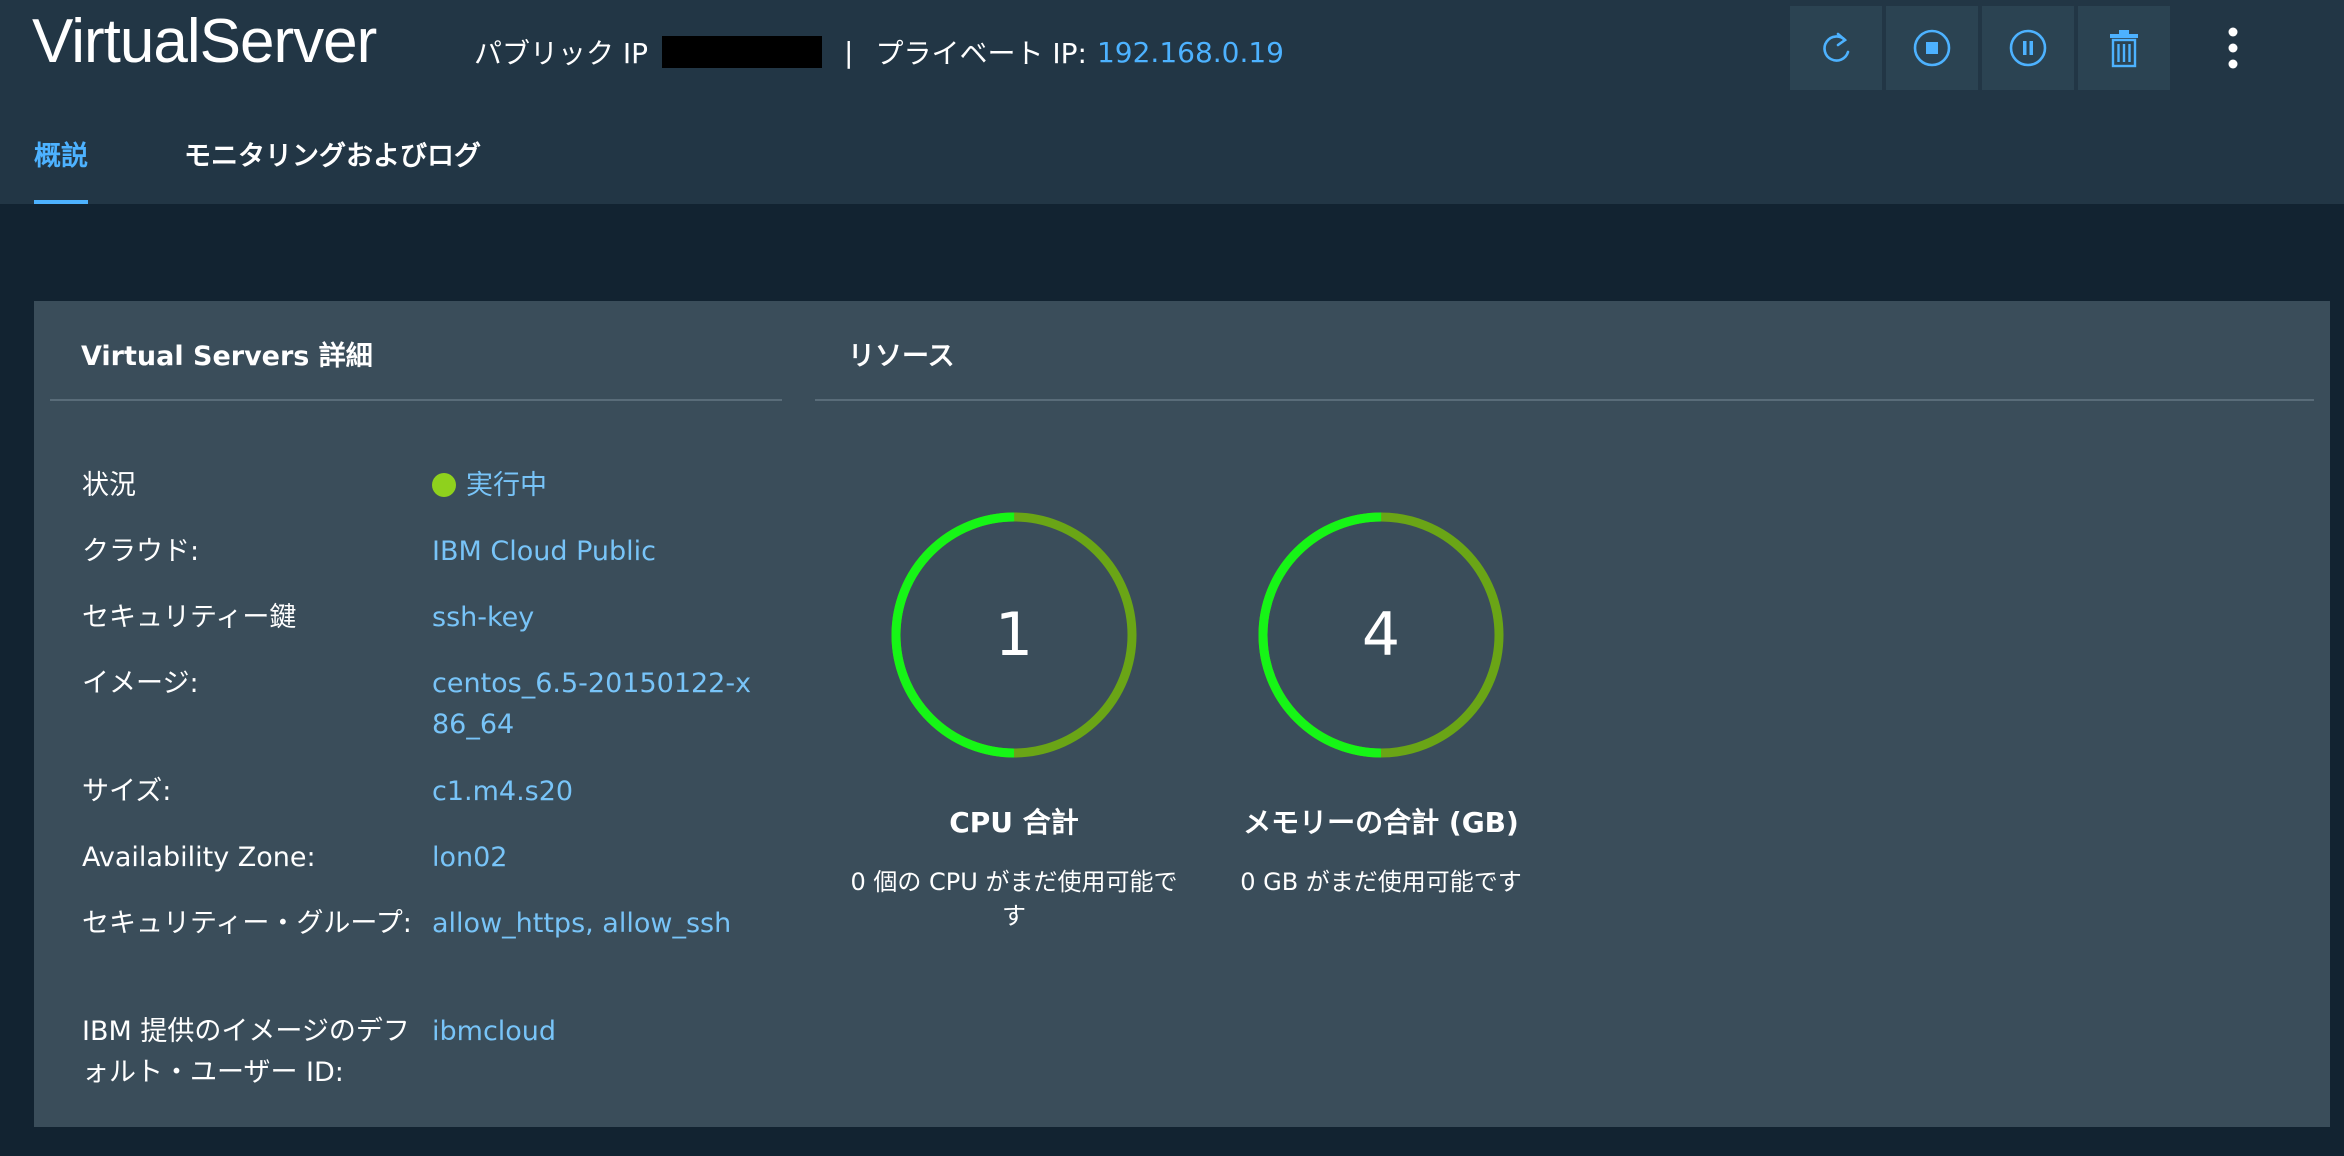 The height and width of the screenshot is (1156, 2344). What do you see at coordinates (199, 857) in the screenshot?
I see `detail-label: Availability Zone:` at bounding box center [199, 857].